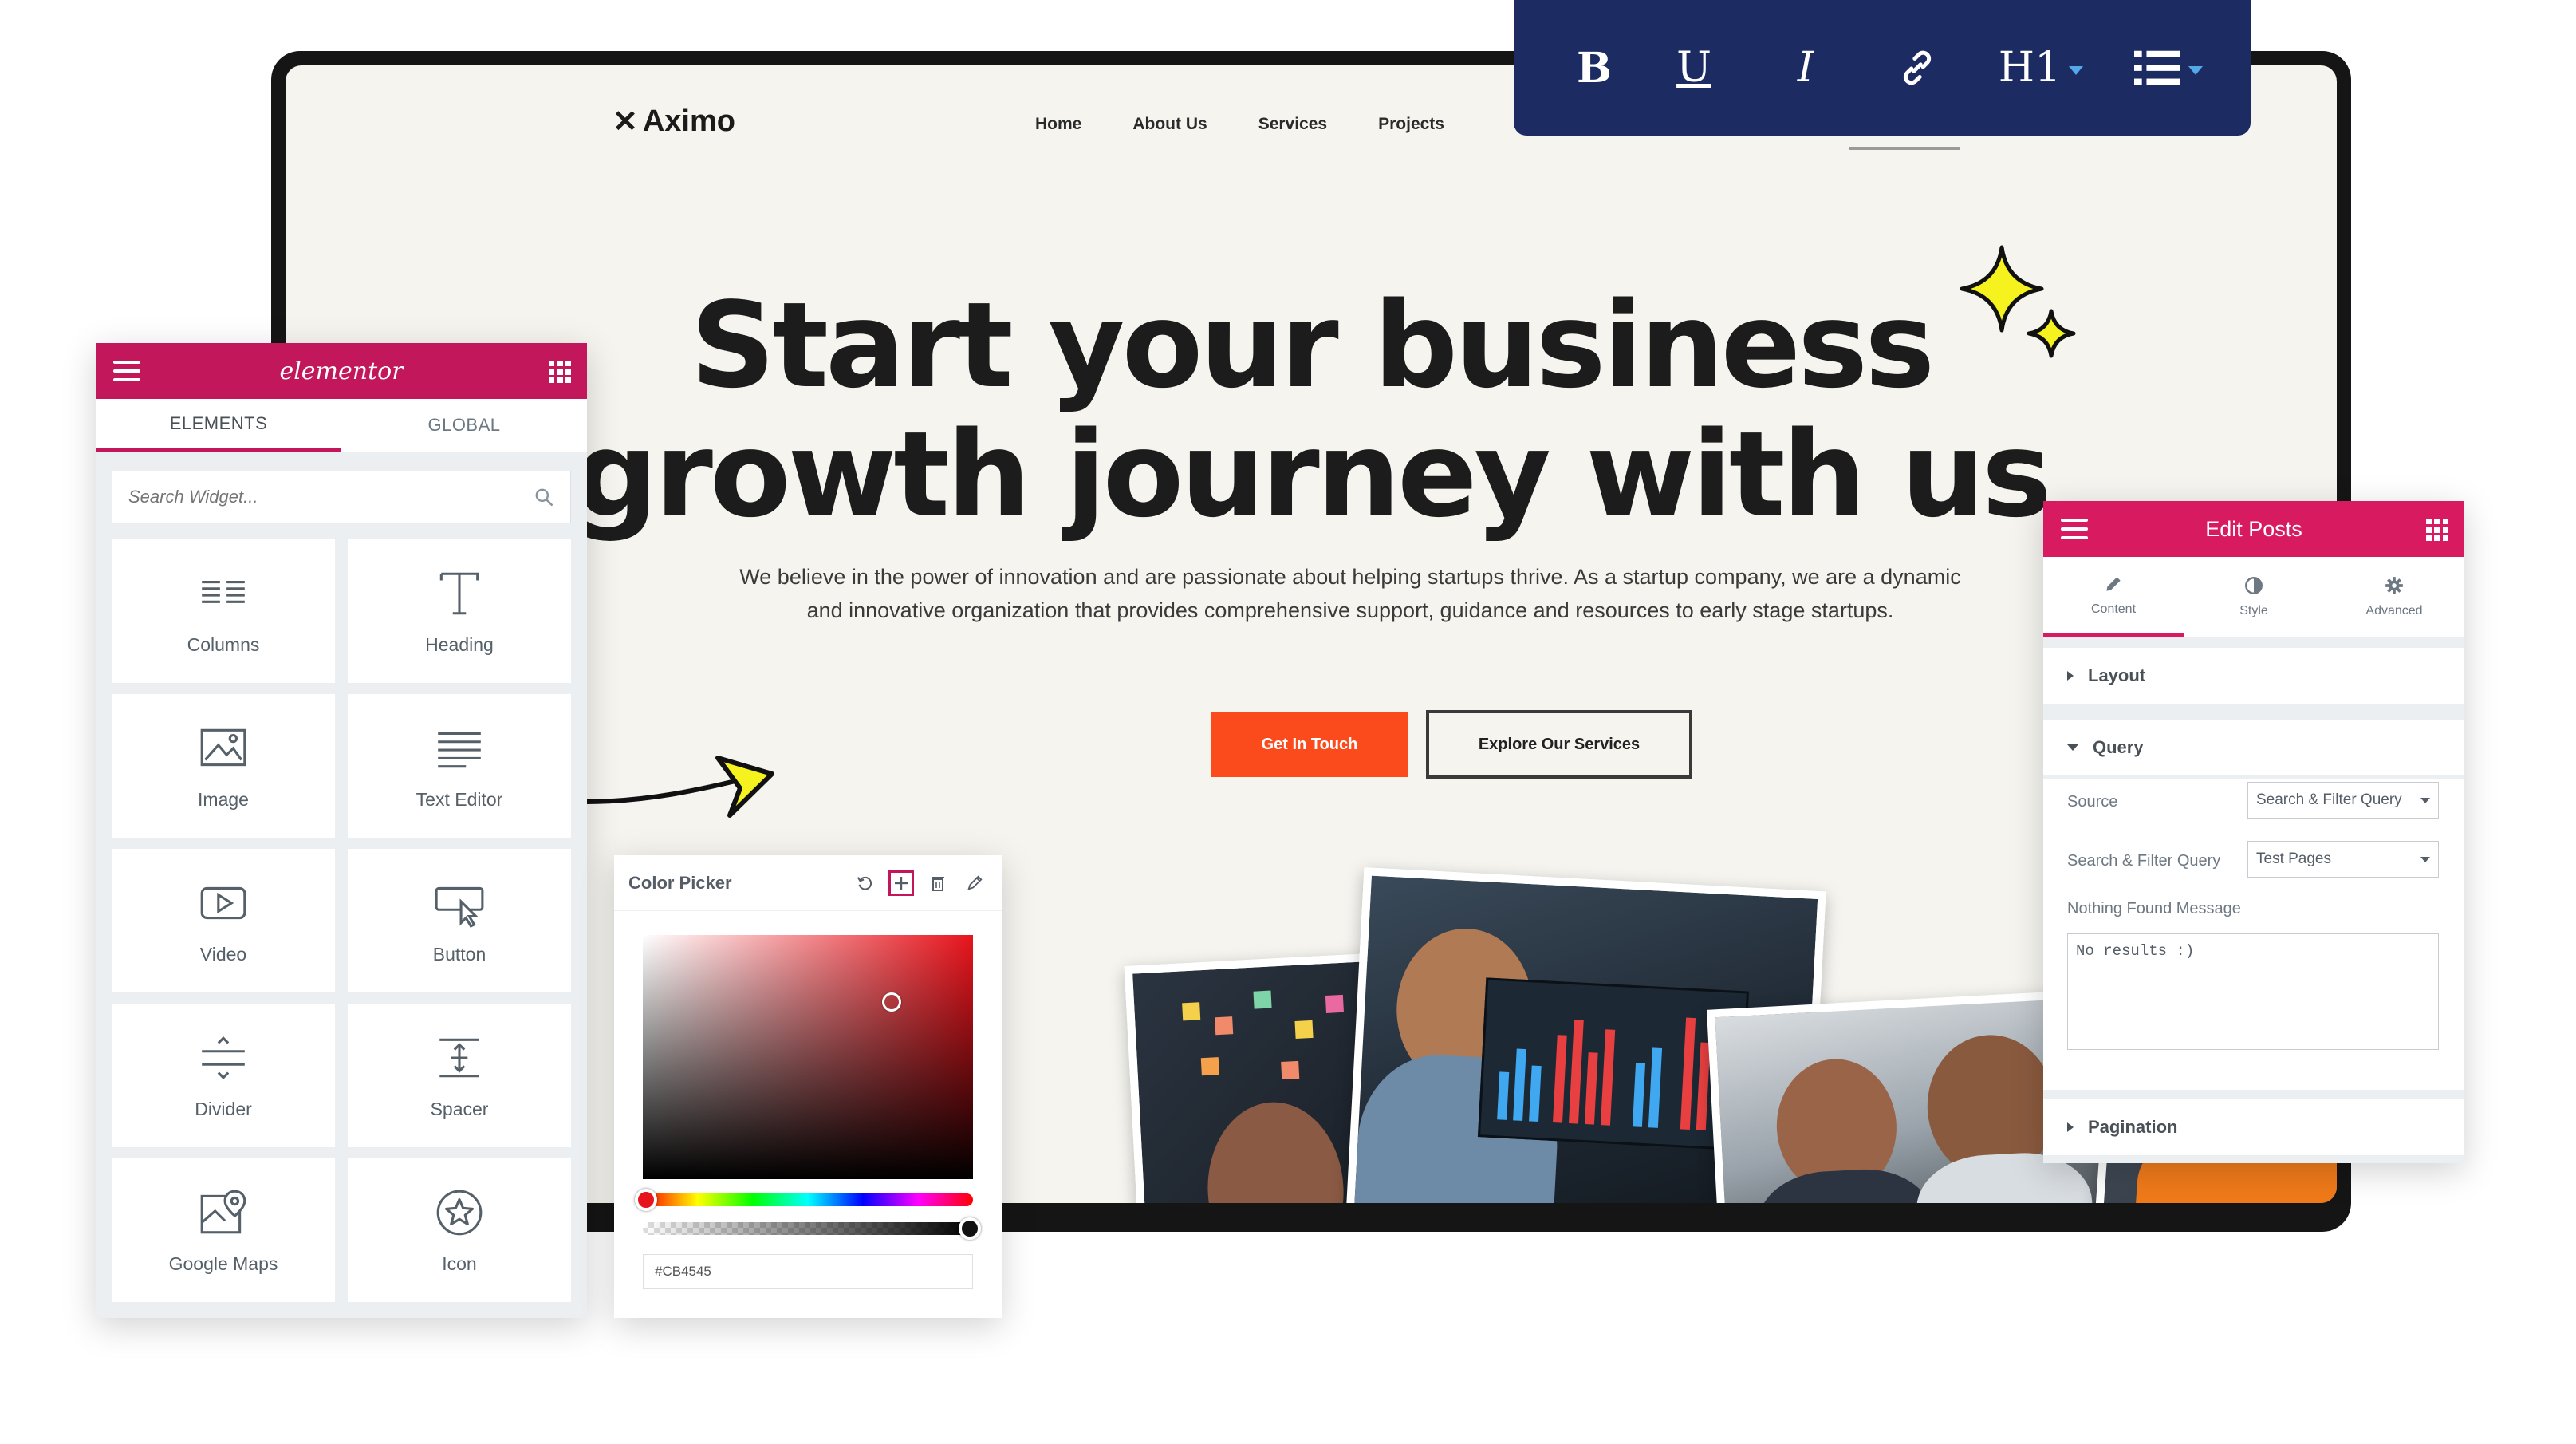  I want to click on nav-projects: Projects, so click(1411, 124).